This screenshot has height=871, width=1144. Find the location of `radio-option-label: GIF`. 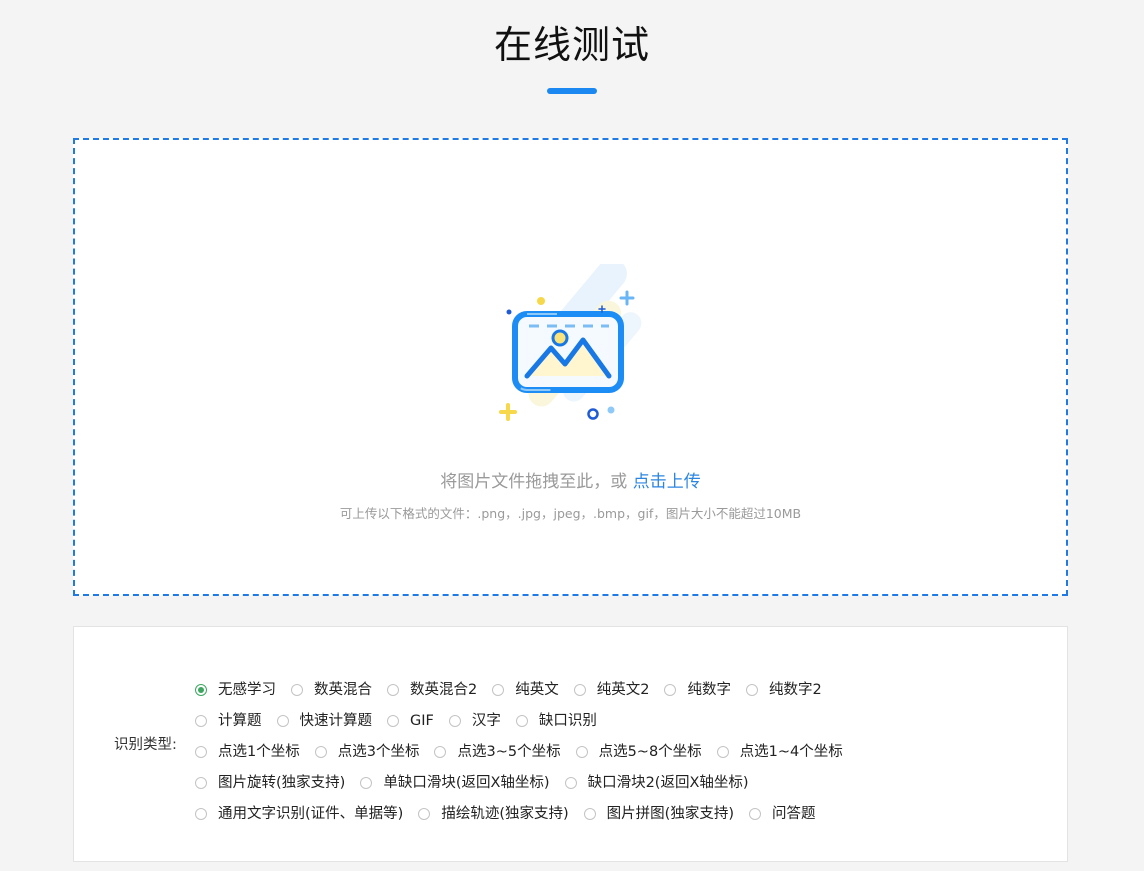

radio-option-label: GIF is located at coordinates (422, 720).